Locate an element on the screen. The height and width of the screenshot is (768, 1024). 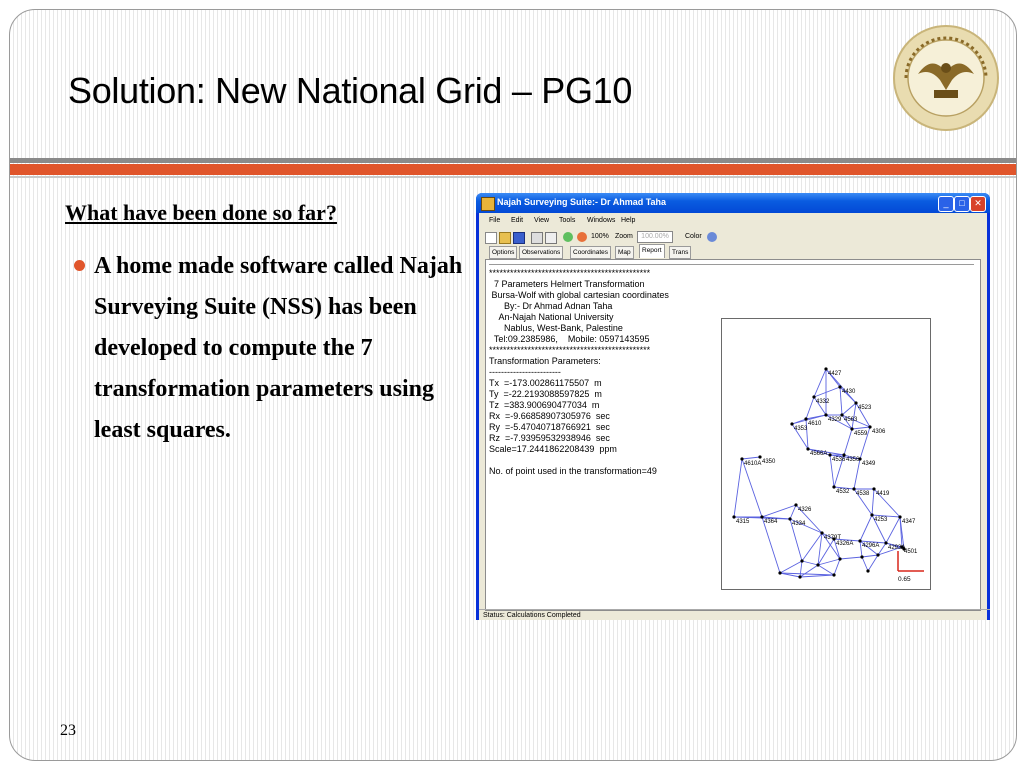
menu-view: View is located at coordinates (541, 220).